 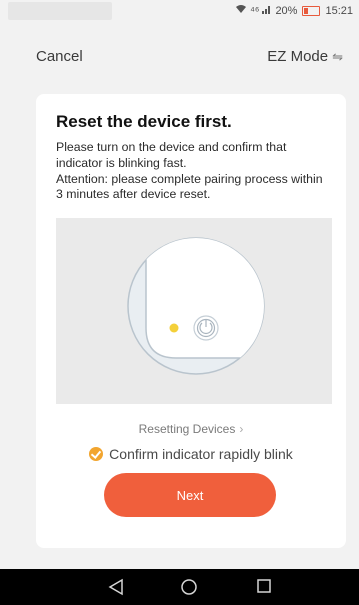 I want to click on clock: 15:21, so click(x=339, y=10).